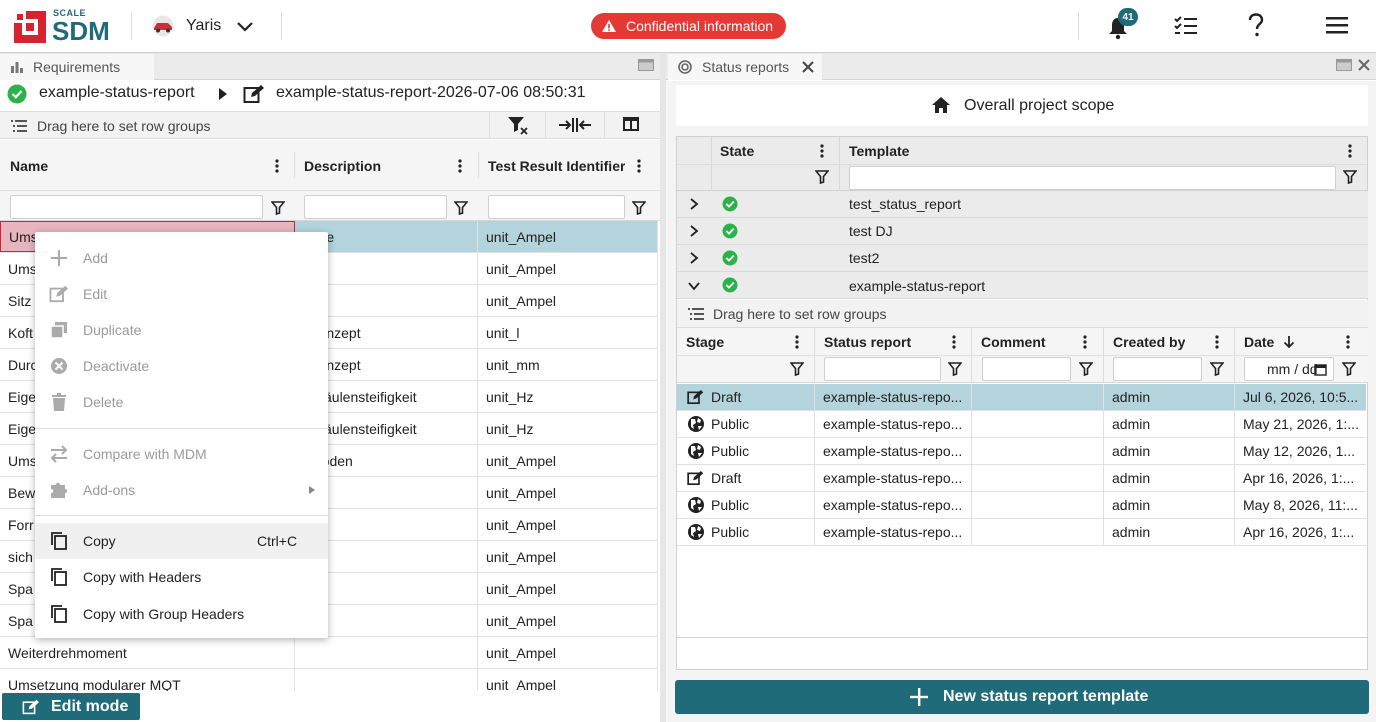 The width and height of the screenshot is (1376, 722). What do you see at coordinates (882, 369) in the screenshot?
I see `status-report-filter-input` at bounding box center [882, 369].